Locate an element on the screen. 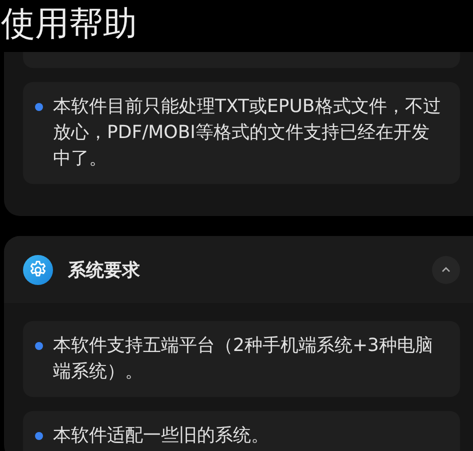  page-title: 使用帮助 is located at coordinates (69, 24).